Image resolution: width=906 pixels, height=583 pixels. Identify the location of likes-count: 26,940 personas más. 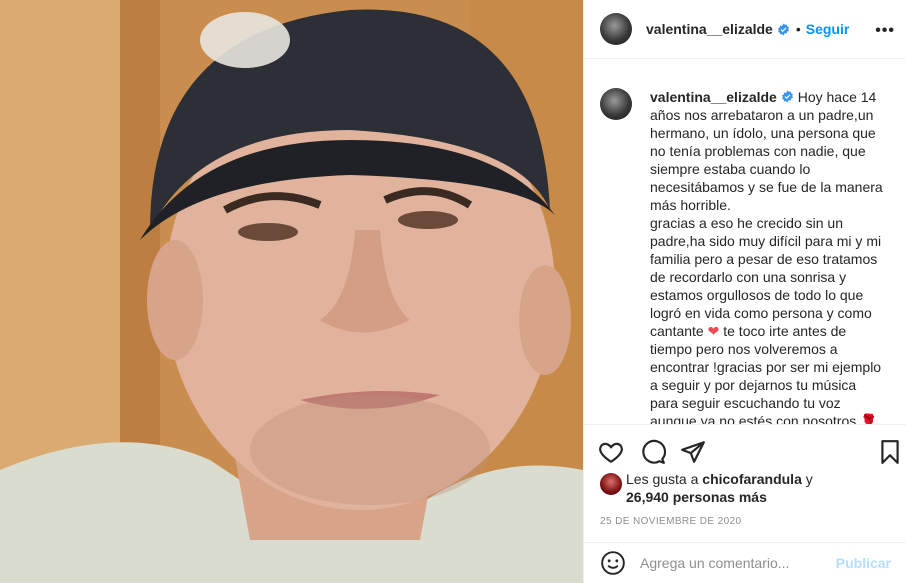
(696, 497).